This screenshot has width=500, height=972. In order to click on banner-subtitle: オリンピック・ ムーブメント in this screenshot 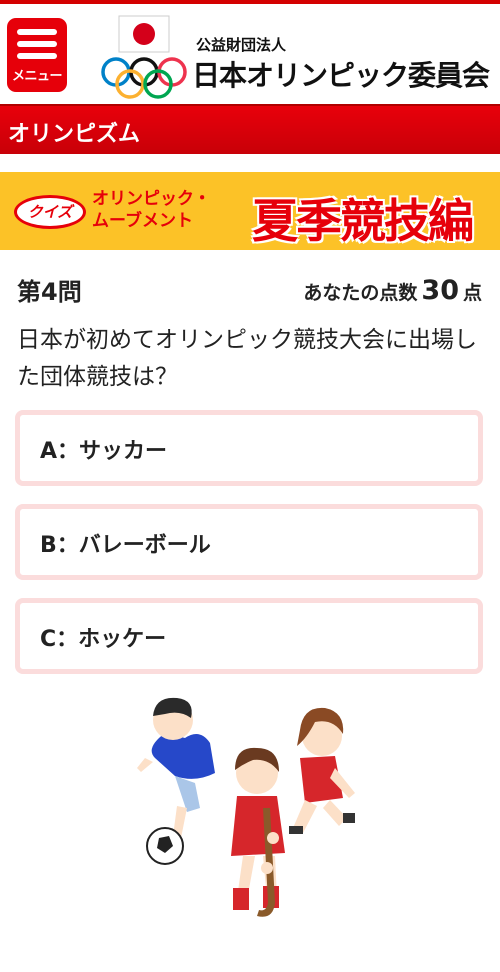, I will do `click(151, 210)`.